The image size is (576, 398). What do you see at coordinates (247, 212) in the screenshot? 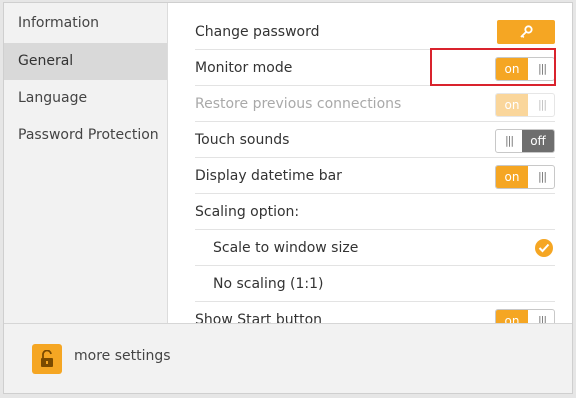
I see `scaling-option-label: Scaling option:` at bounding box center [247, 212].